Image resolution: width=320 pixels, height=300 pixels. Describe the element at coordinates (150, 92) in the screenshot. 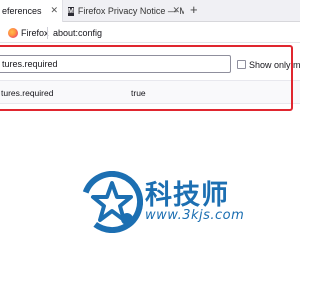

I see `table-row: tures.required true` at that location.